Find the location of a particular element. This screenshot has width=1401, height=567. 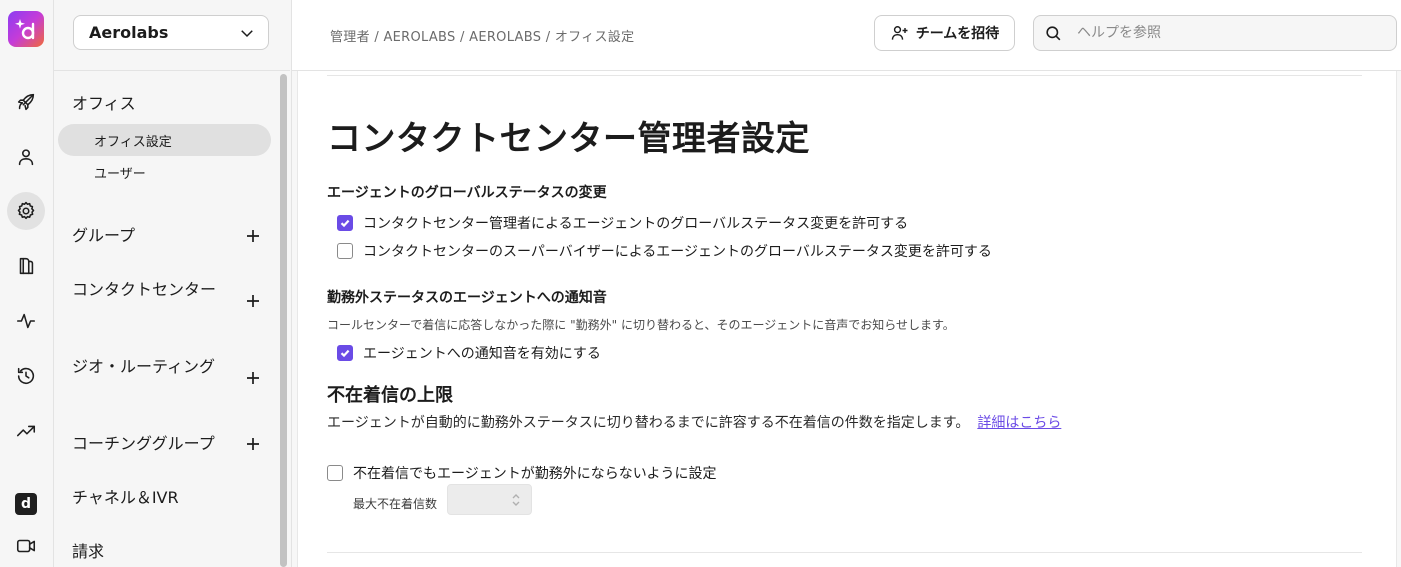

rocket-icon is located at coordinates (26, 102).